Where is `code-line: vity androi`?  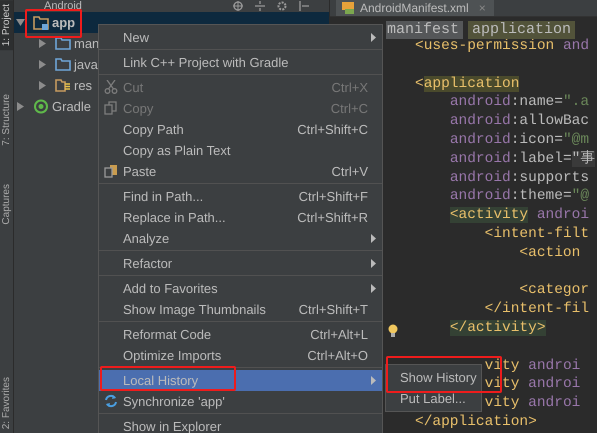
code-line: vity androi is located at coordinates (532, 403).